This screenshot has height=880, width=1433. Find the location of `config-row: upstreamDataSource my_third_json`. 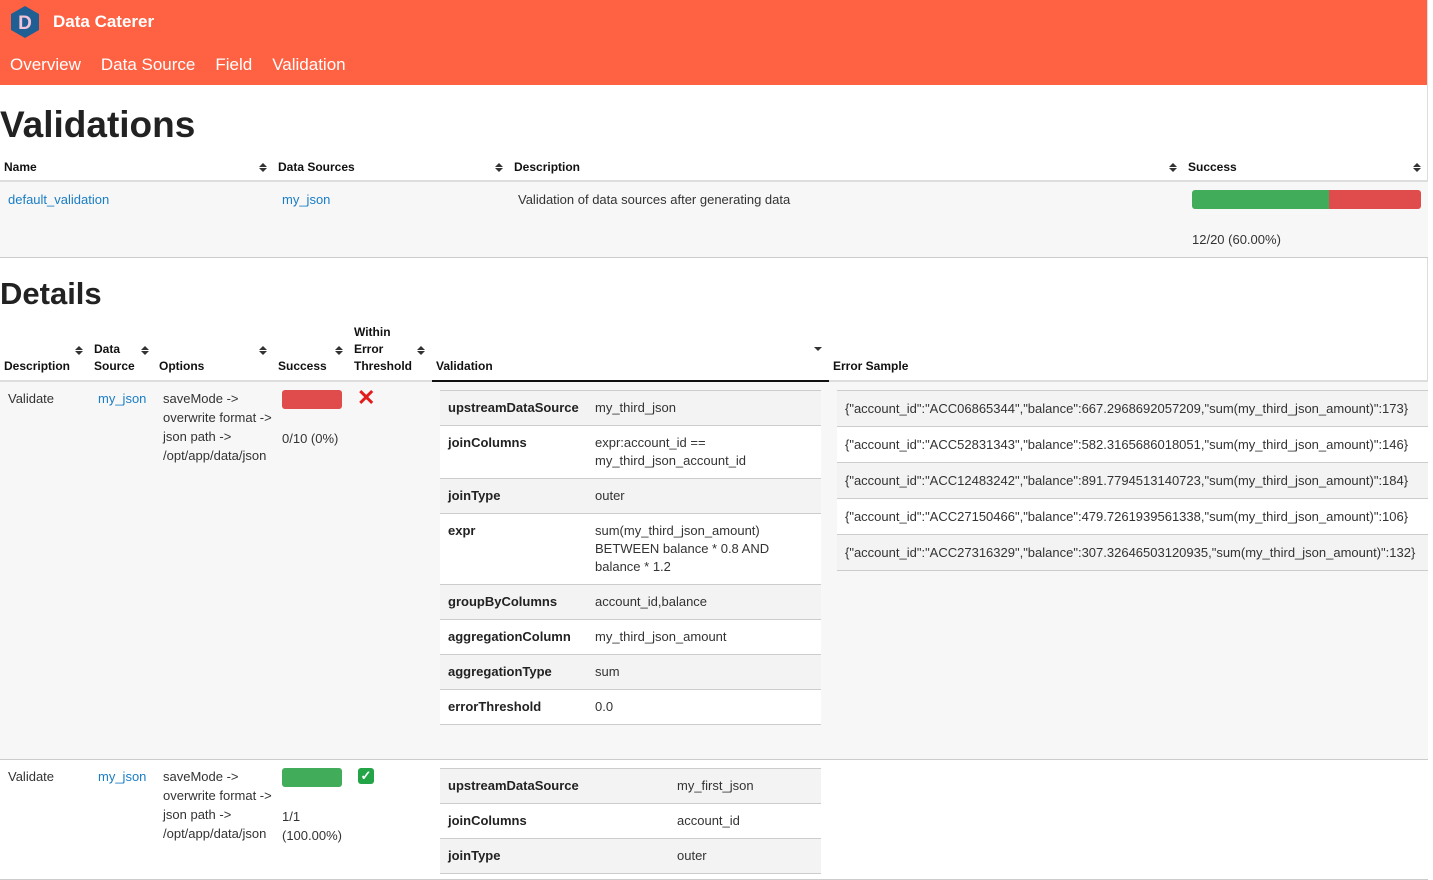

config-row: upstreamDataSource my_third_json is located at coordinates (630, 408).